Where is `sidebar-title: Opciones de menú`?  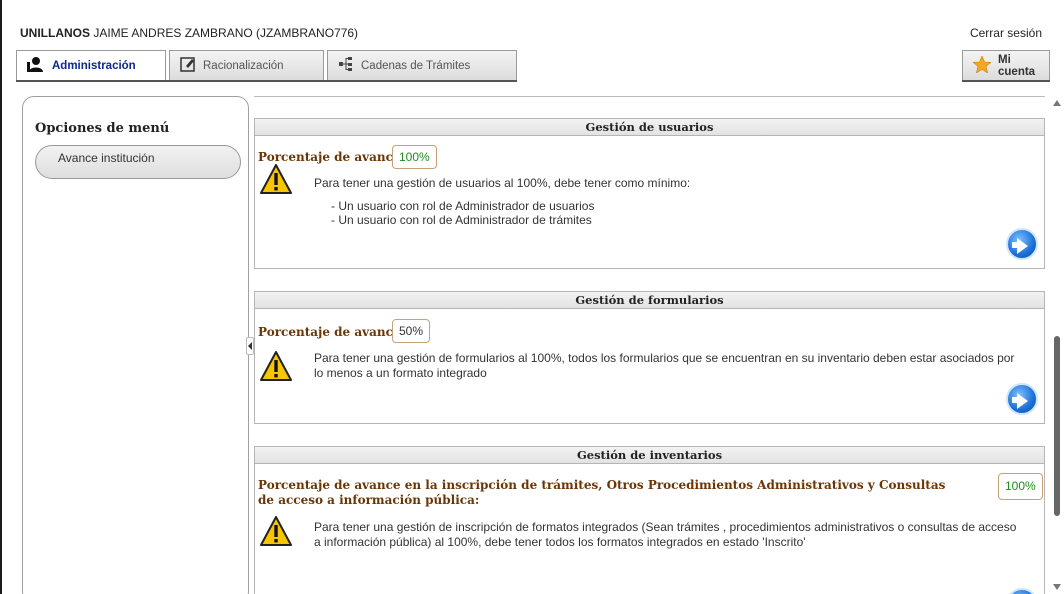
sidebar-title: Opciones de menú is located at coordinates (102, 128).